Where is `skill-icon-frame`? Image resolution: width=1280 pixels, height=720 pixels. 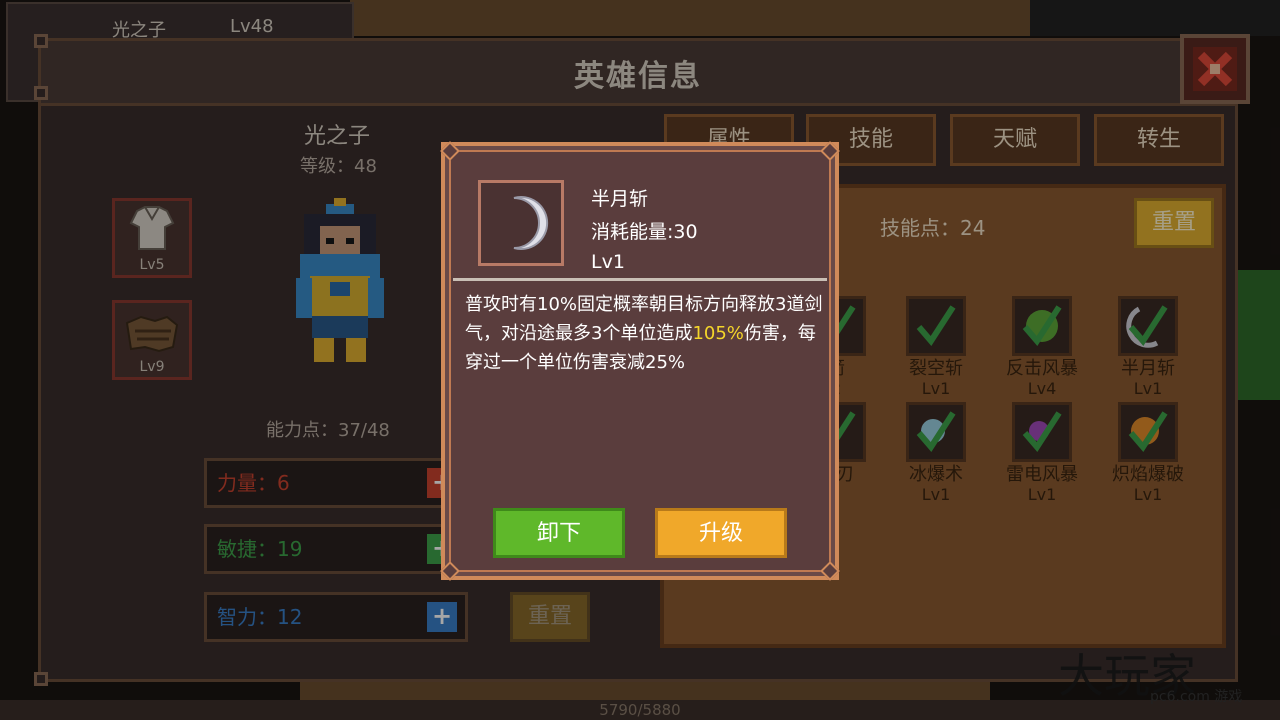 skill-icon-frame is located at coordinates (521, 223).